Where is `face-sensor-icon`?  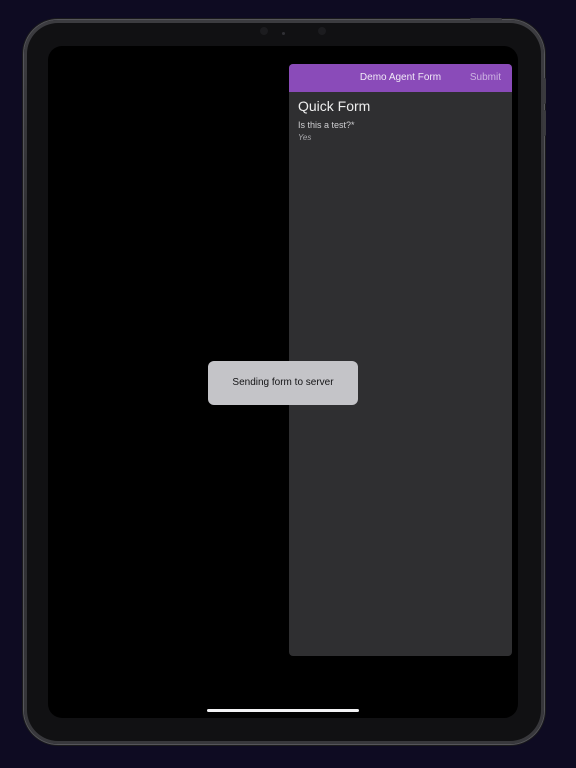 face-sensor-icon is located at coordinates (322, 31).